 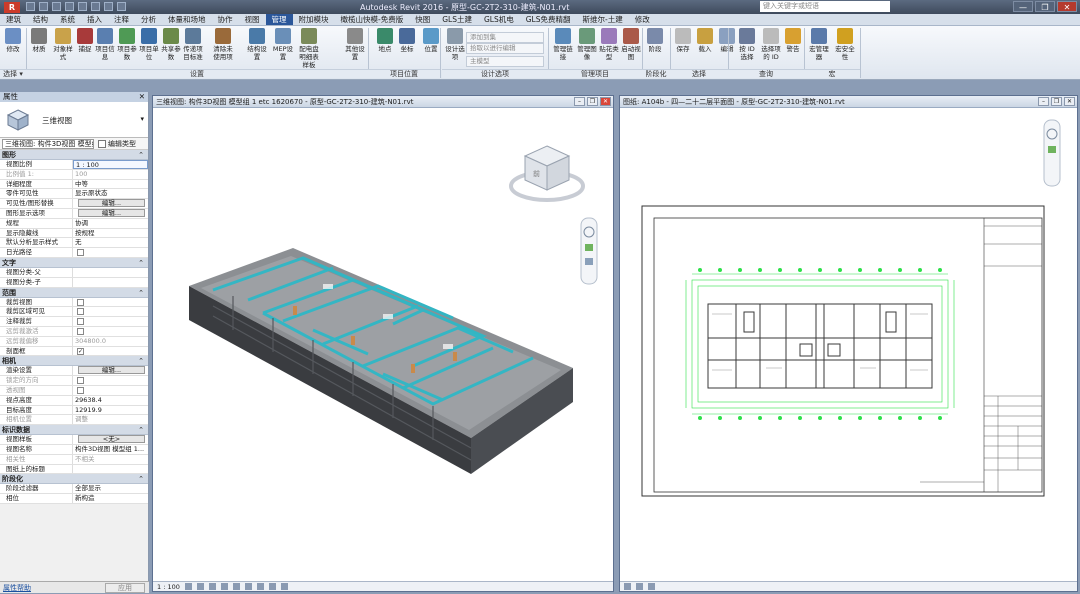 What do you see at coordinates (121, 6) in the screenshot?
I see `3d-view-icon` at bounding box center [121, 6].